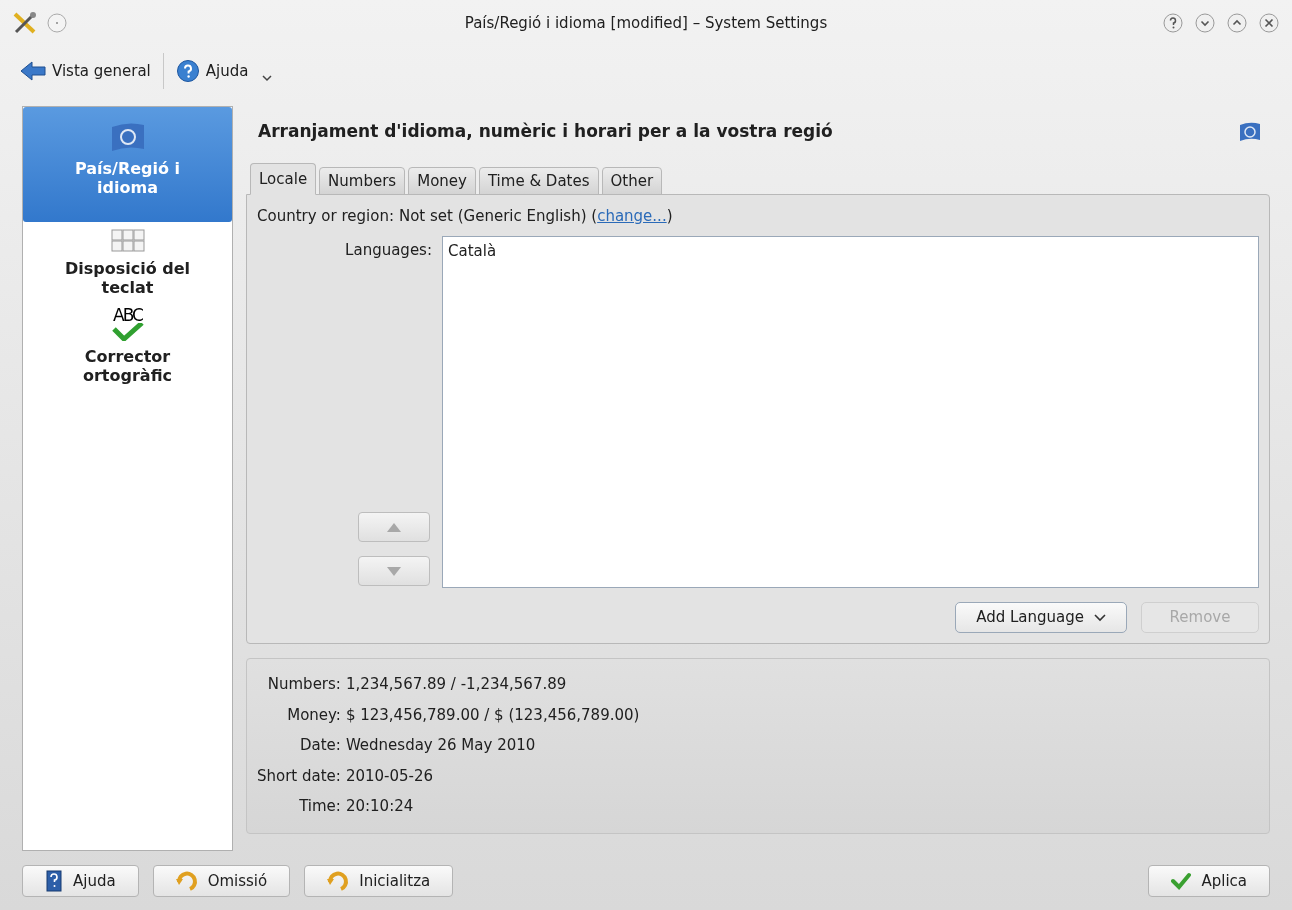 This screenshot has width=1292, height=910. I want to click on tab: Money, so click(442, 181).